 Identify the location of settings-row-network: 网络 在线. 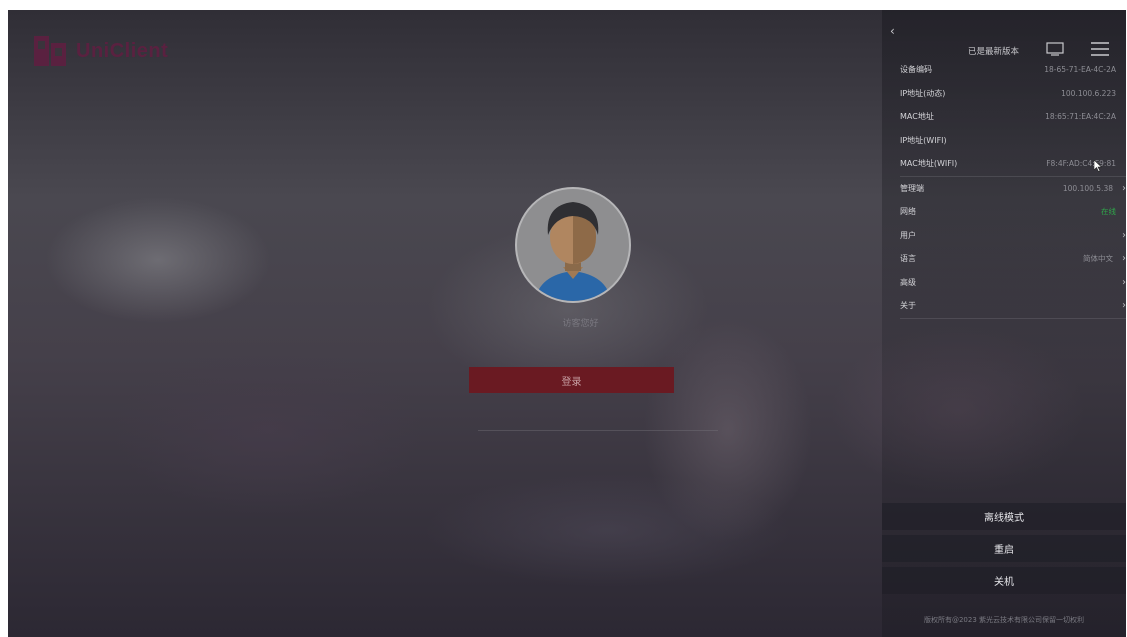
(1004, 212).